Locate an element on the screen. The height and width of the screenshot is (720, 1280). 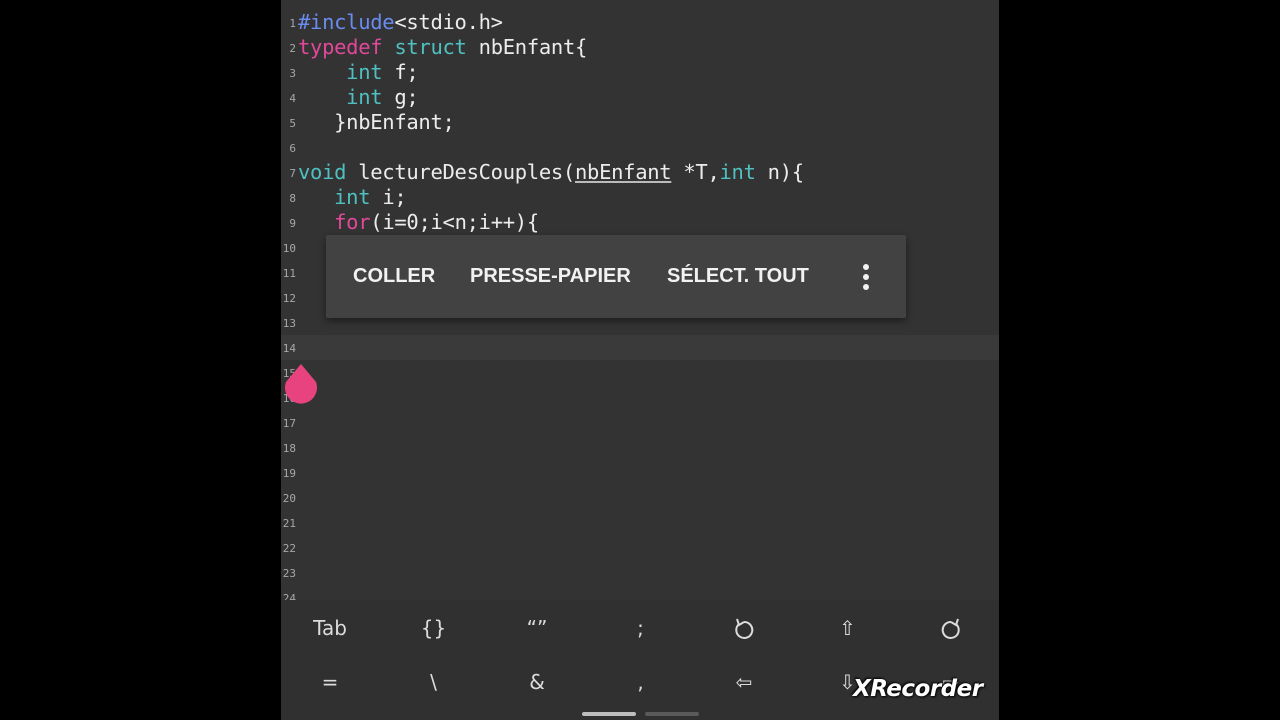
line-number: 5 is located at coordinates (292, 123).